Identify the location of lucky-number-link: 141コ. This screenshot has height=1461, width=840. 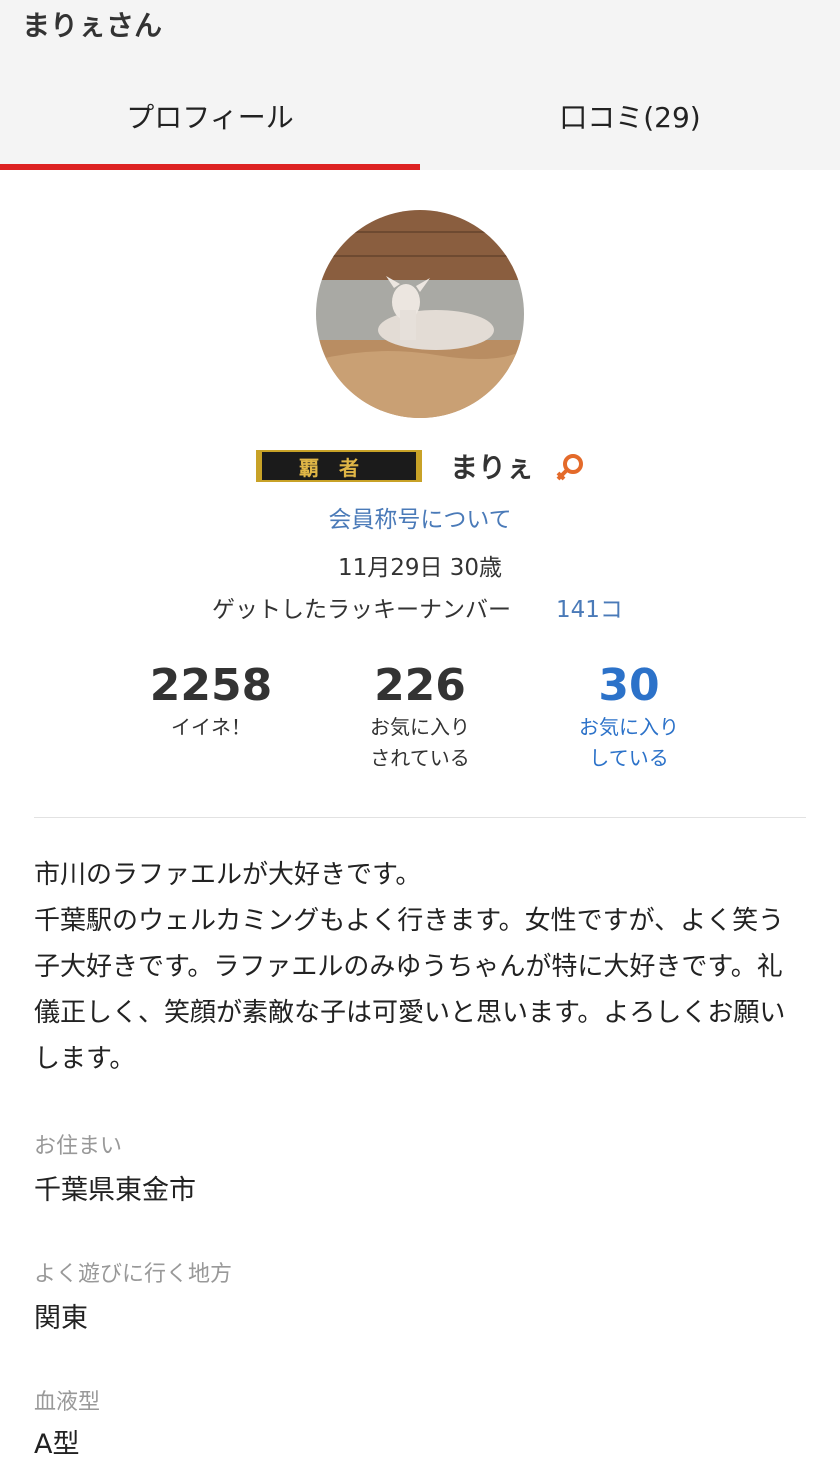
(589, 607).